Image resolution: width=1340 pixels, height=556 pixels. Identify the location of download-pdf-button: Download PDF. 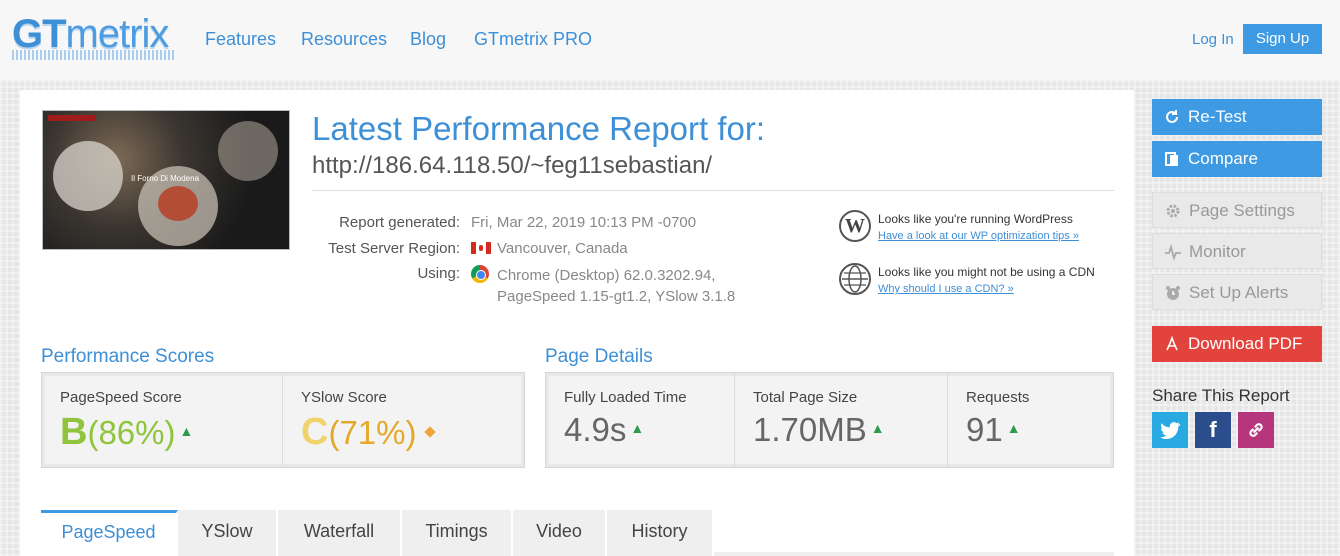
(1237, 344).